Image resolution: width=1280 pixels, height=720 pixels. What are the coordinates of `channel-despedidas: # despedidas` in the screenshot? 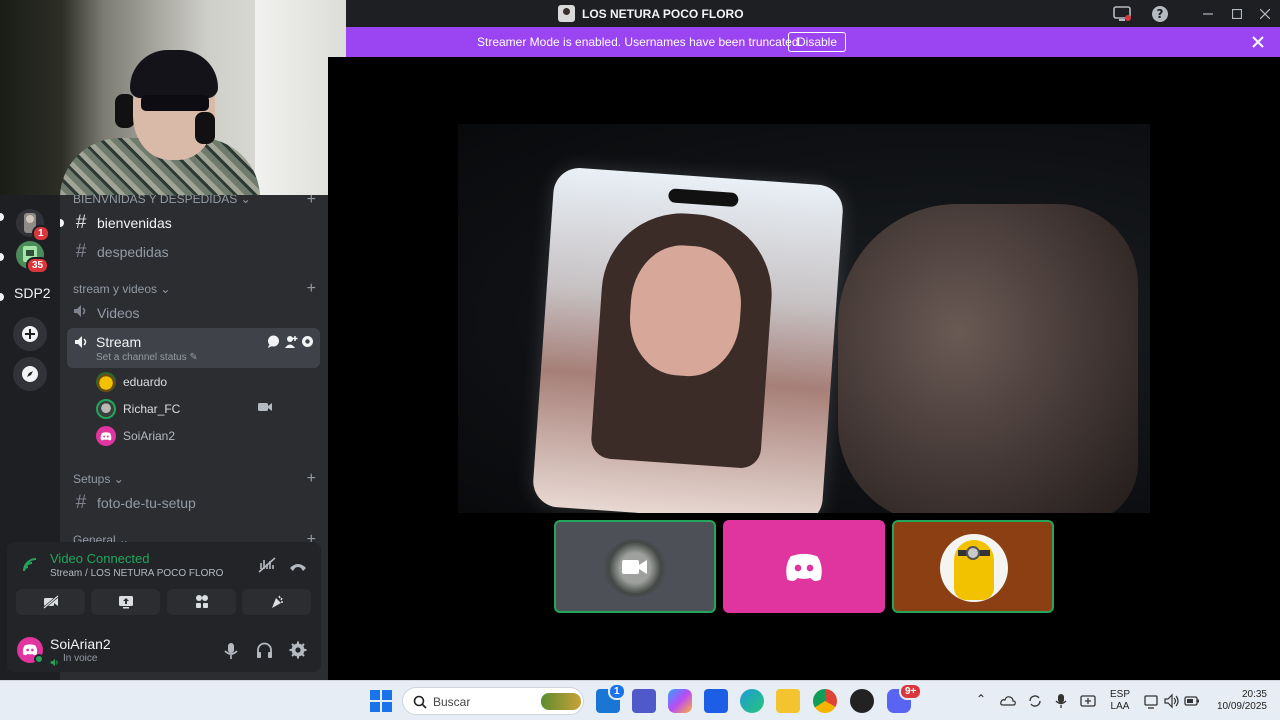 It's located at (121, 252).